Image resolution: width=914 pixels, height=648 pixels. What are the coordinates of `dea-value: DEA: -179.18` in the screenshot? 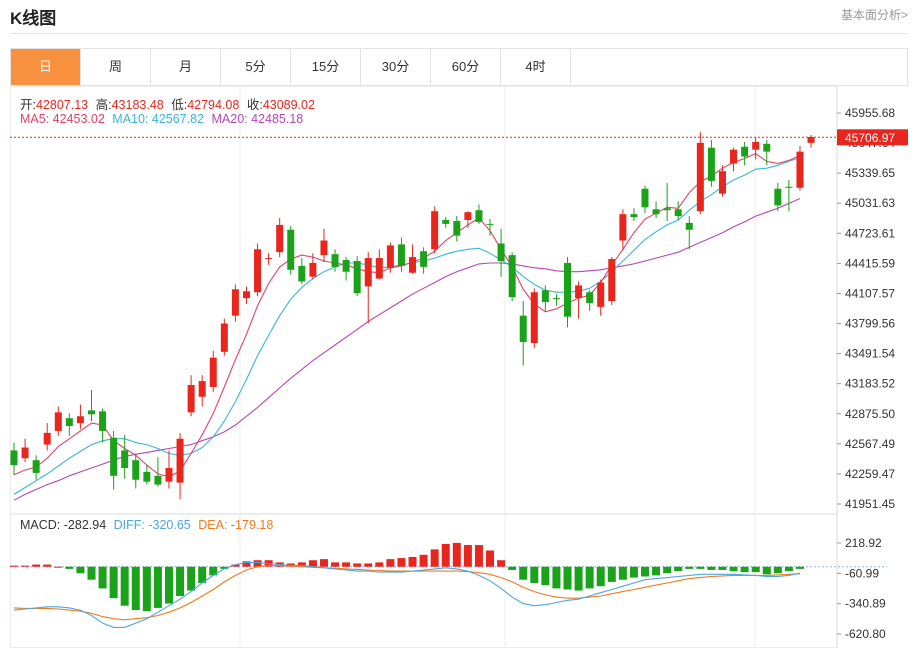 It's located at (236, 525).